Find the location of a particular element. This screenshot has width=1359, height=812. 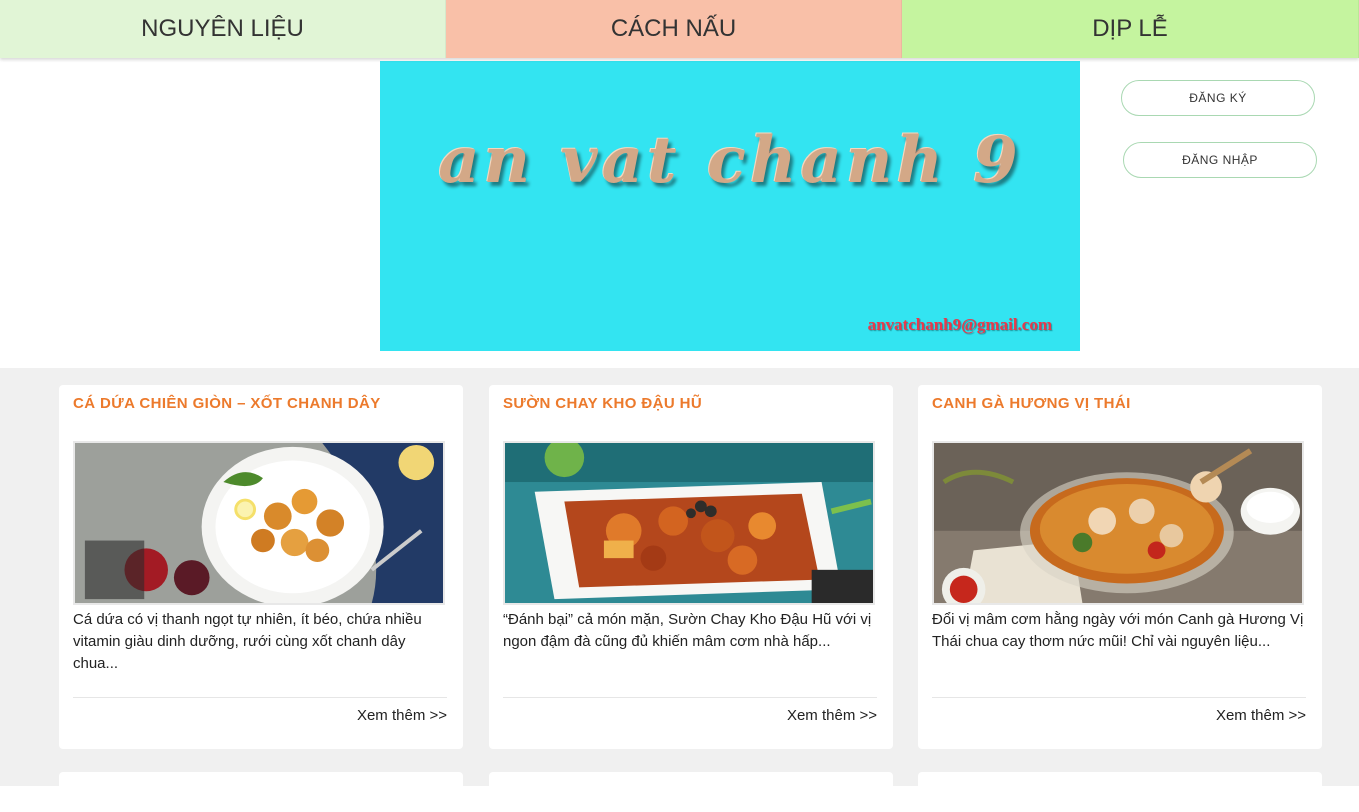

tab-cach-nau: CÁCH NẤU is located at coordinates (674, 29).